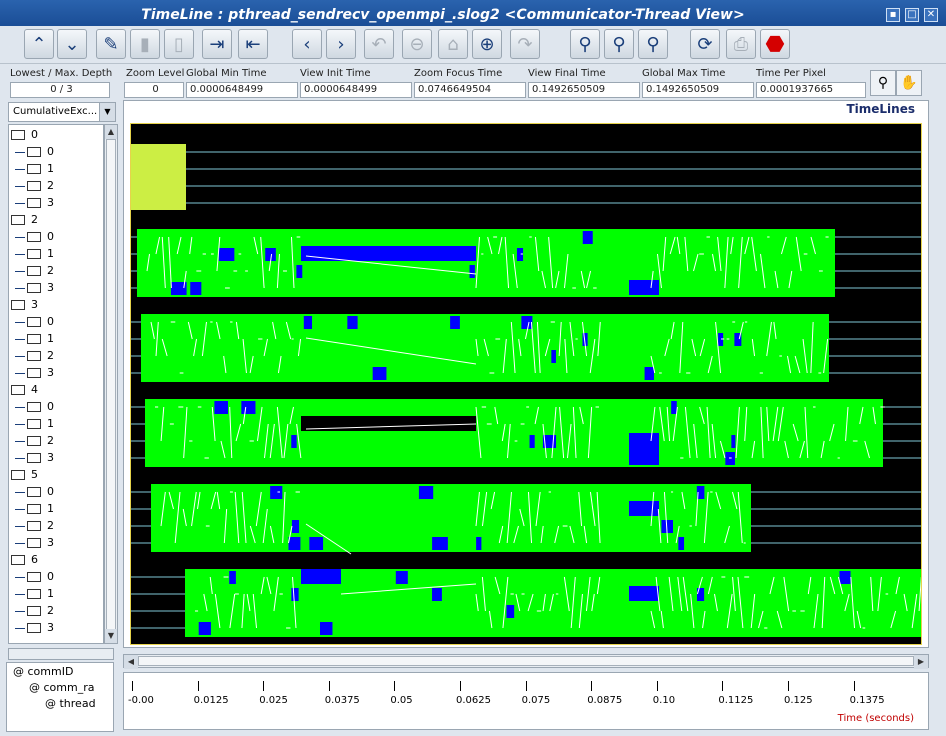 The image size is (946, 736). I want to click on zoom-focus-field: 0.0746649504, so click(470, 90).